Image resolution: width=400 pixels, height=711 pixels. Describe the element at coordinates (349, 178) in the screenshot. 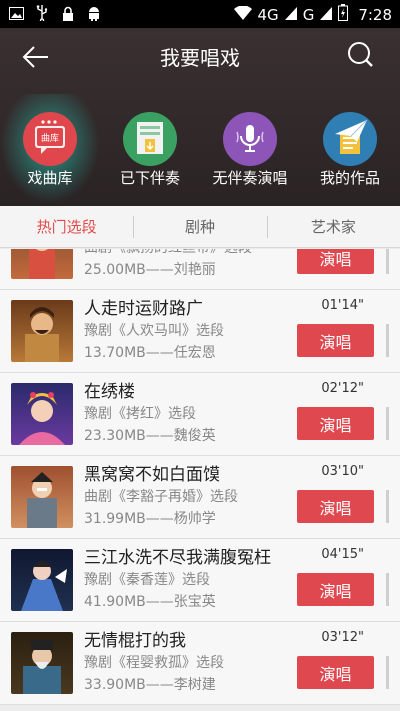

I see `category-label: 我的作品` at that location.